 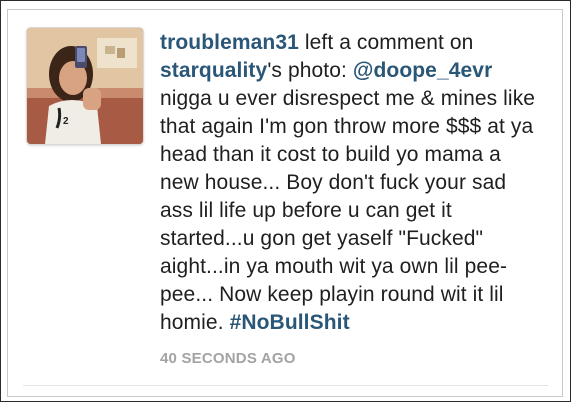 I want to click on svg-text: 2, so click(x=66, y=121).